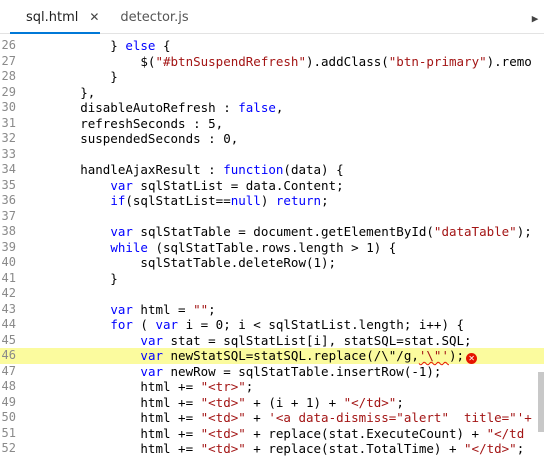 Image resolution: width=544 pixels, height=459 pixels. Describe the element at coordinates (8, 122) in the screenshot. I see `line-number: 31` at that location.